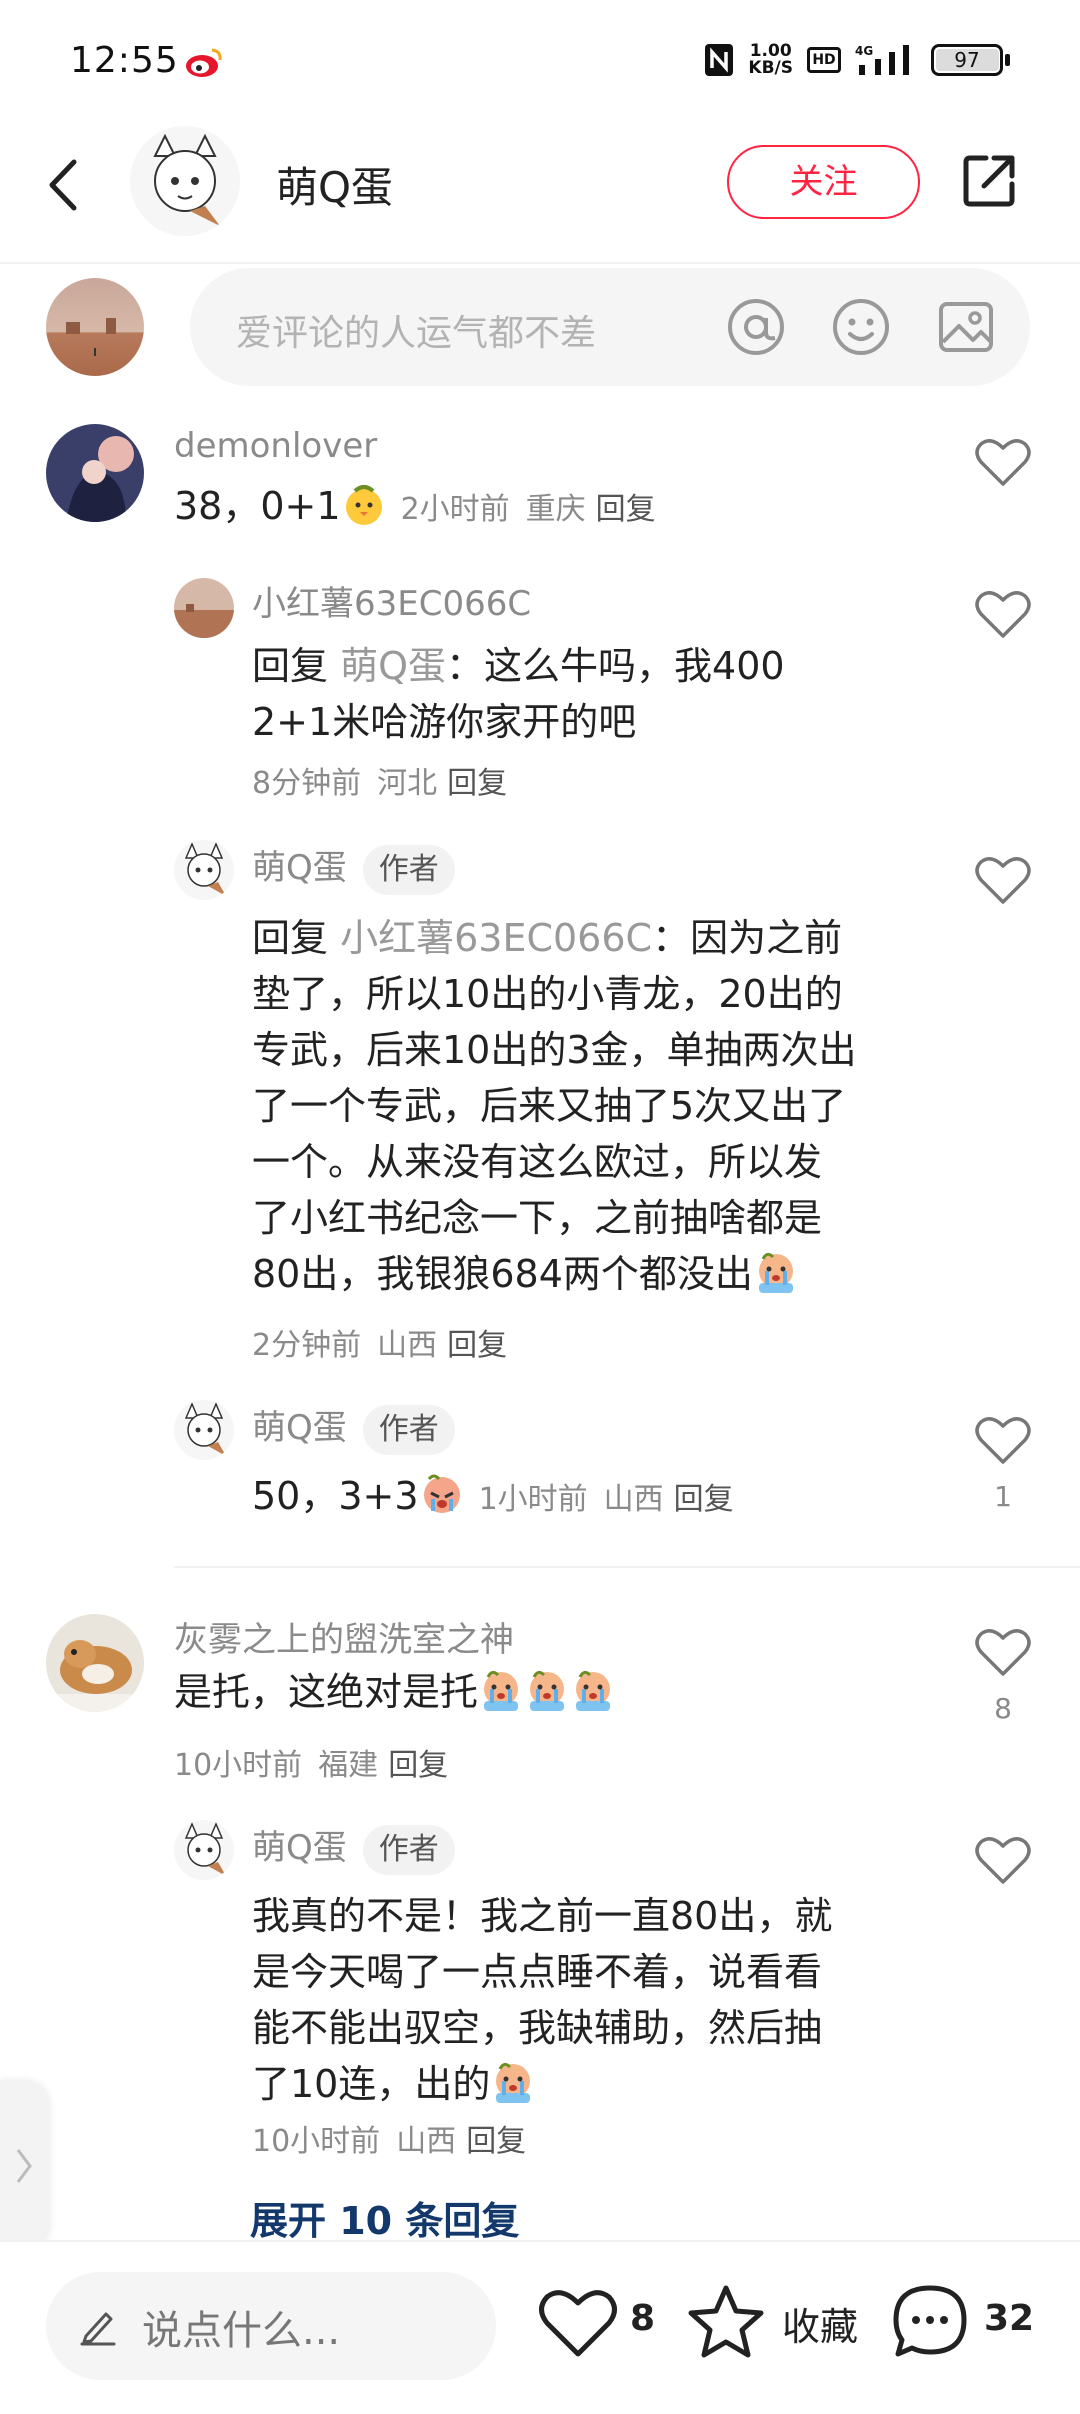 The height and width of the screenshot is (2414, 1080). What do you see at coordinates (528, 509) in the screenshot?
I see `comment-meta: 2小时前 重庆 回复` at bounding box center [528, 509].